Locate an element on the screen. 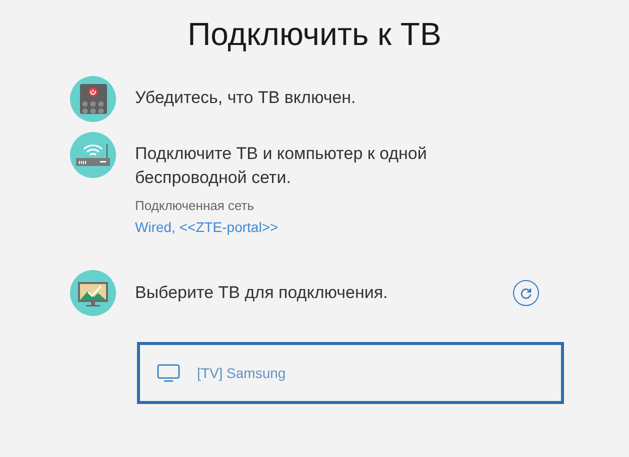  step-text: Выберите ТВ для подключения. is located at coordinates (261, 293).